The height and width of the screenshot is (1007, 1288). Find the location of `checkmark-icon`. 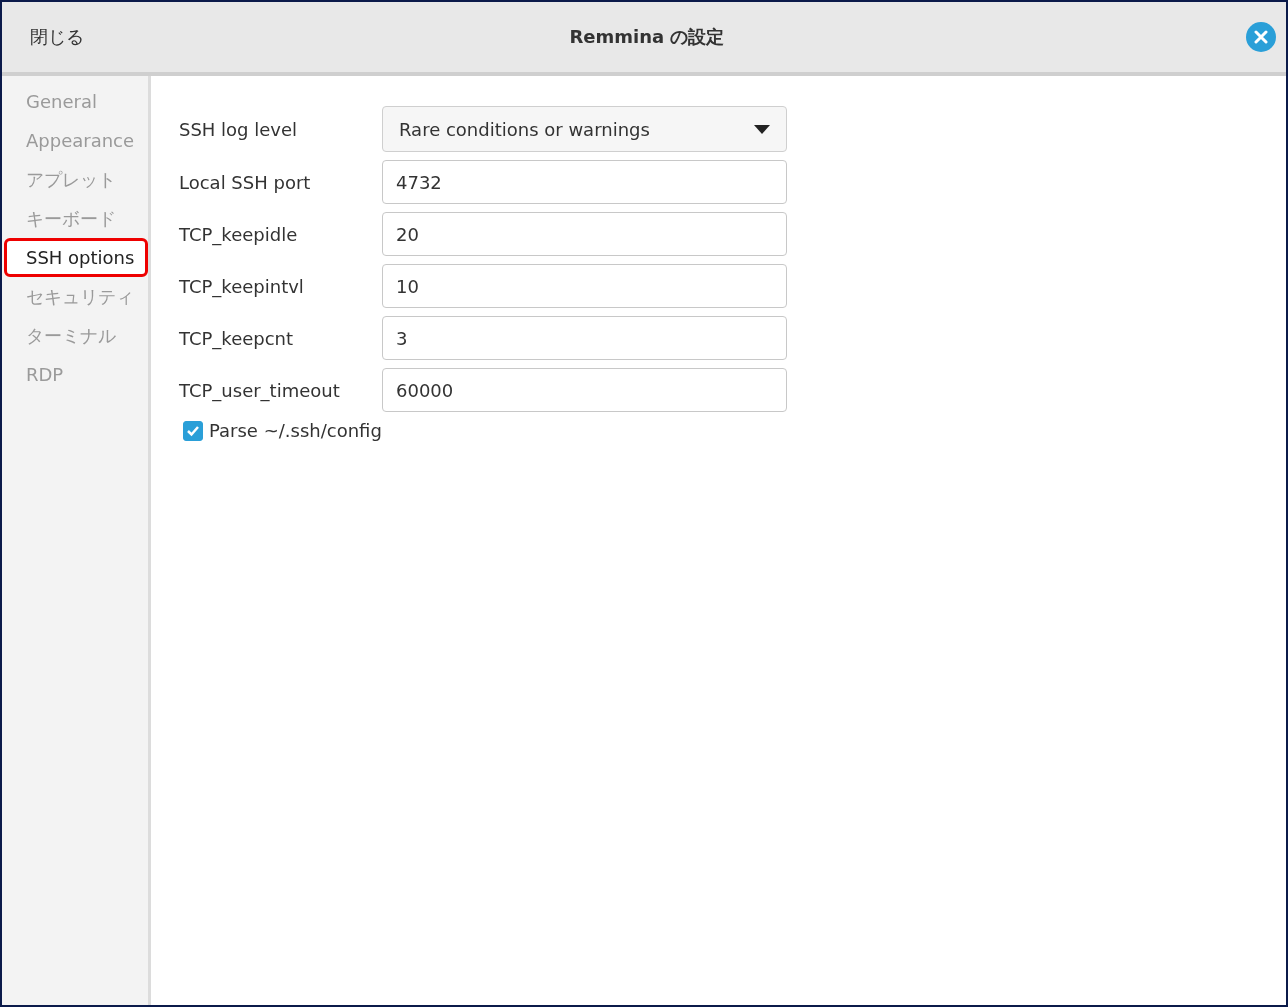

checkmark-icon is located at coordinates (193, 430).